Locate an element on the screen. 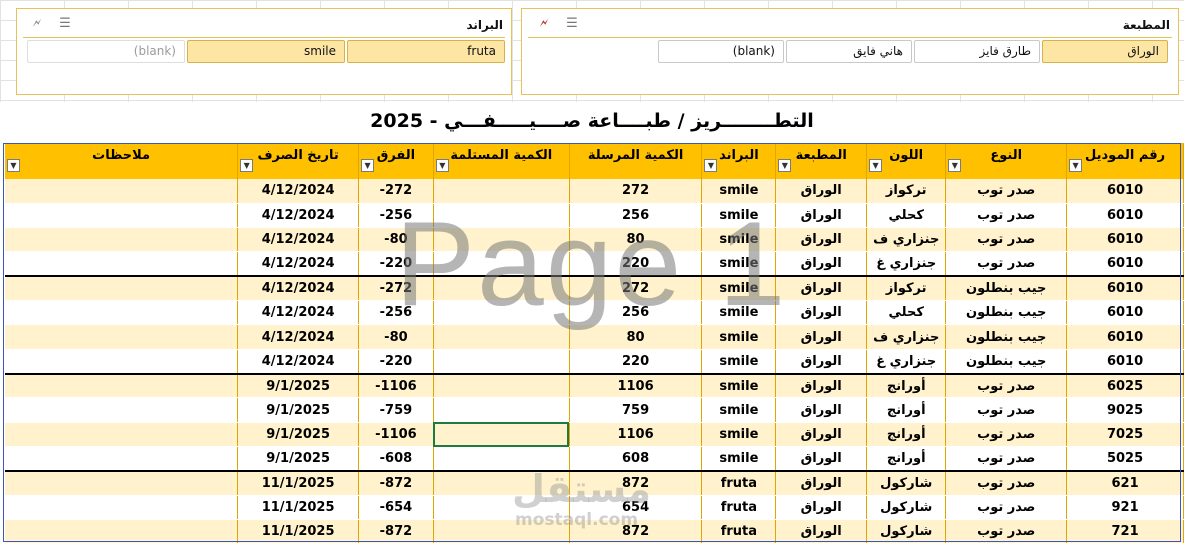  cell-sent: 759 is located at coordinates (636, 410).